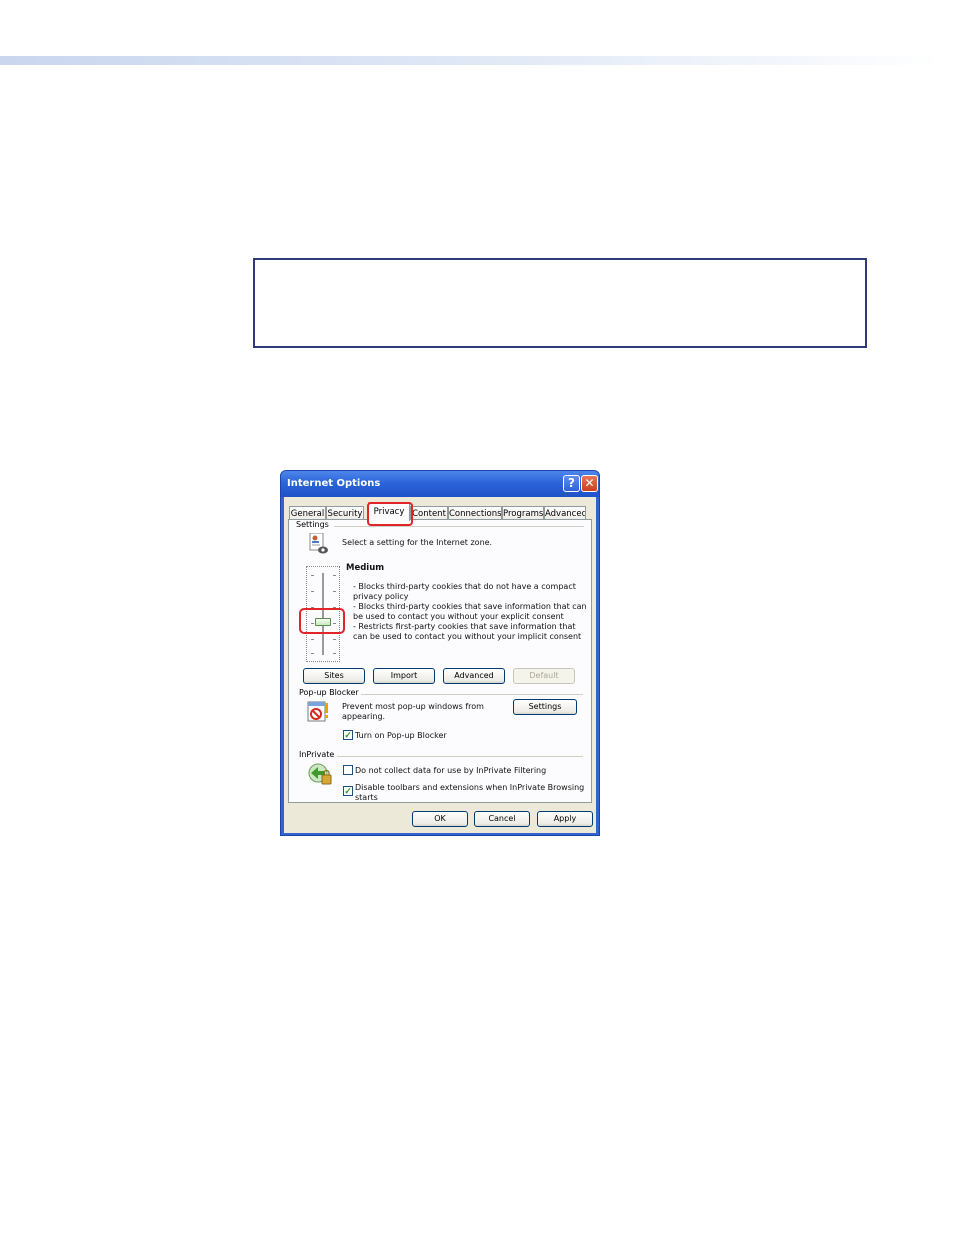 The image size is (954, 1235). What do you see at coordinates (460, 756) in the screenshot?
I see `inprivate-group-line` at bounding box center [460, 756].